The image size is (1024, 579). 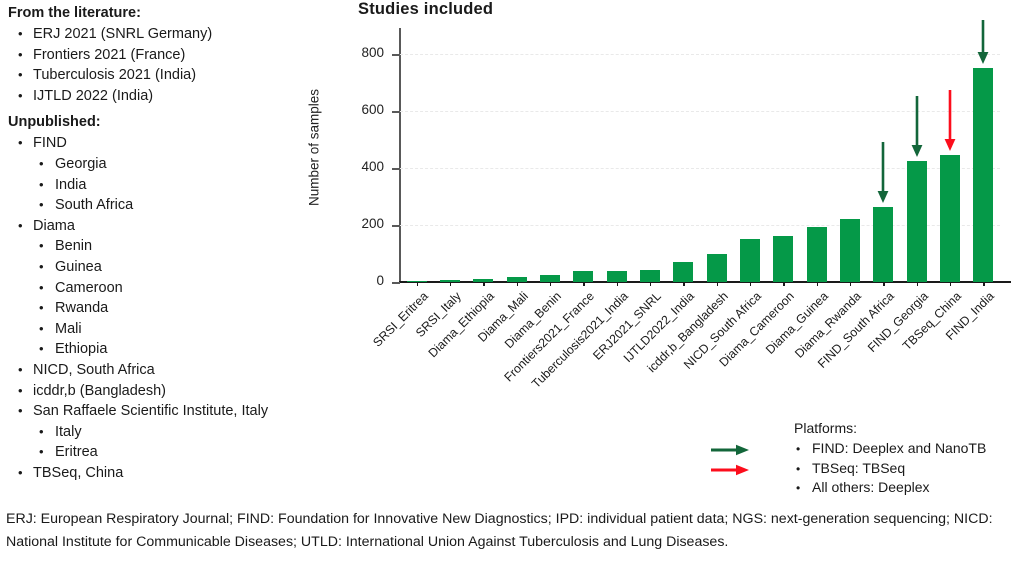 What do you see at coordinates (314, 147) in the screenshot?
I see `y-axis-label: Number of samples` at bounding box center [314, 147].